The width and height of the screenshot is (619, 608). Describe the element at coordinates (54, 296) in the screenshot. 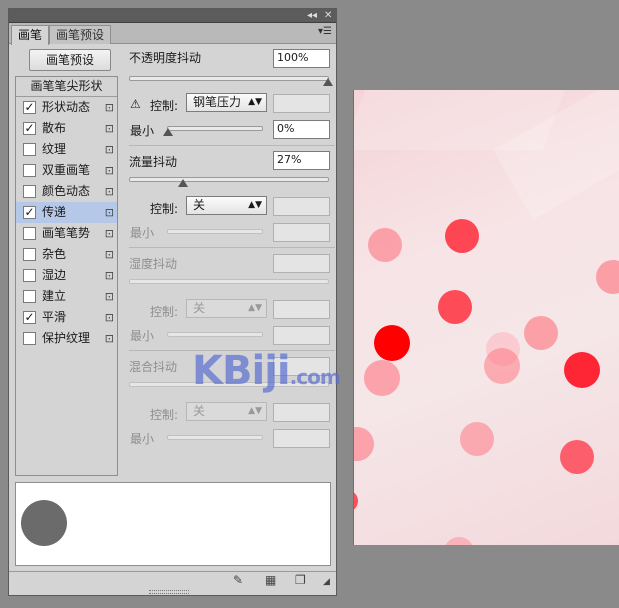

I see `brush-option-label: 建立` at that location.